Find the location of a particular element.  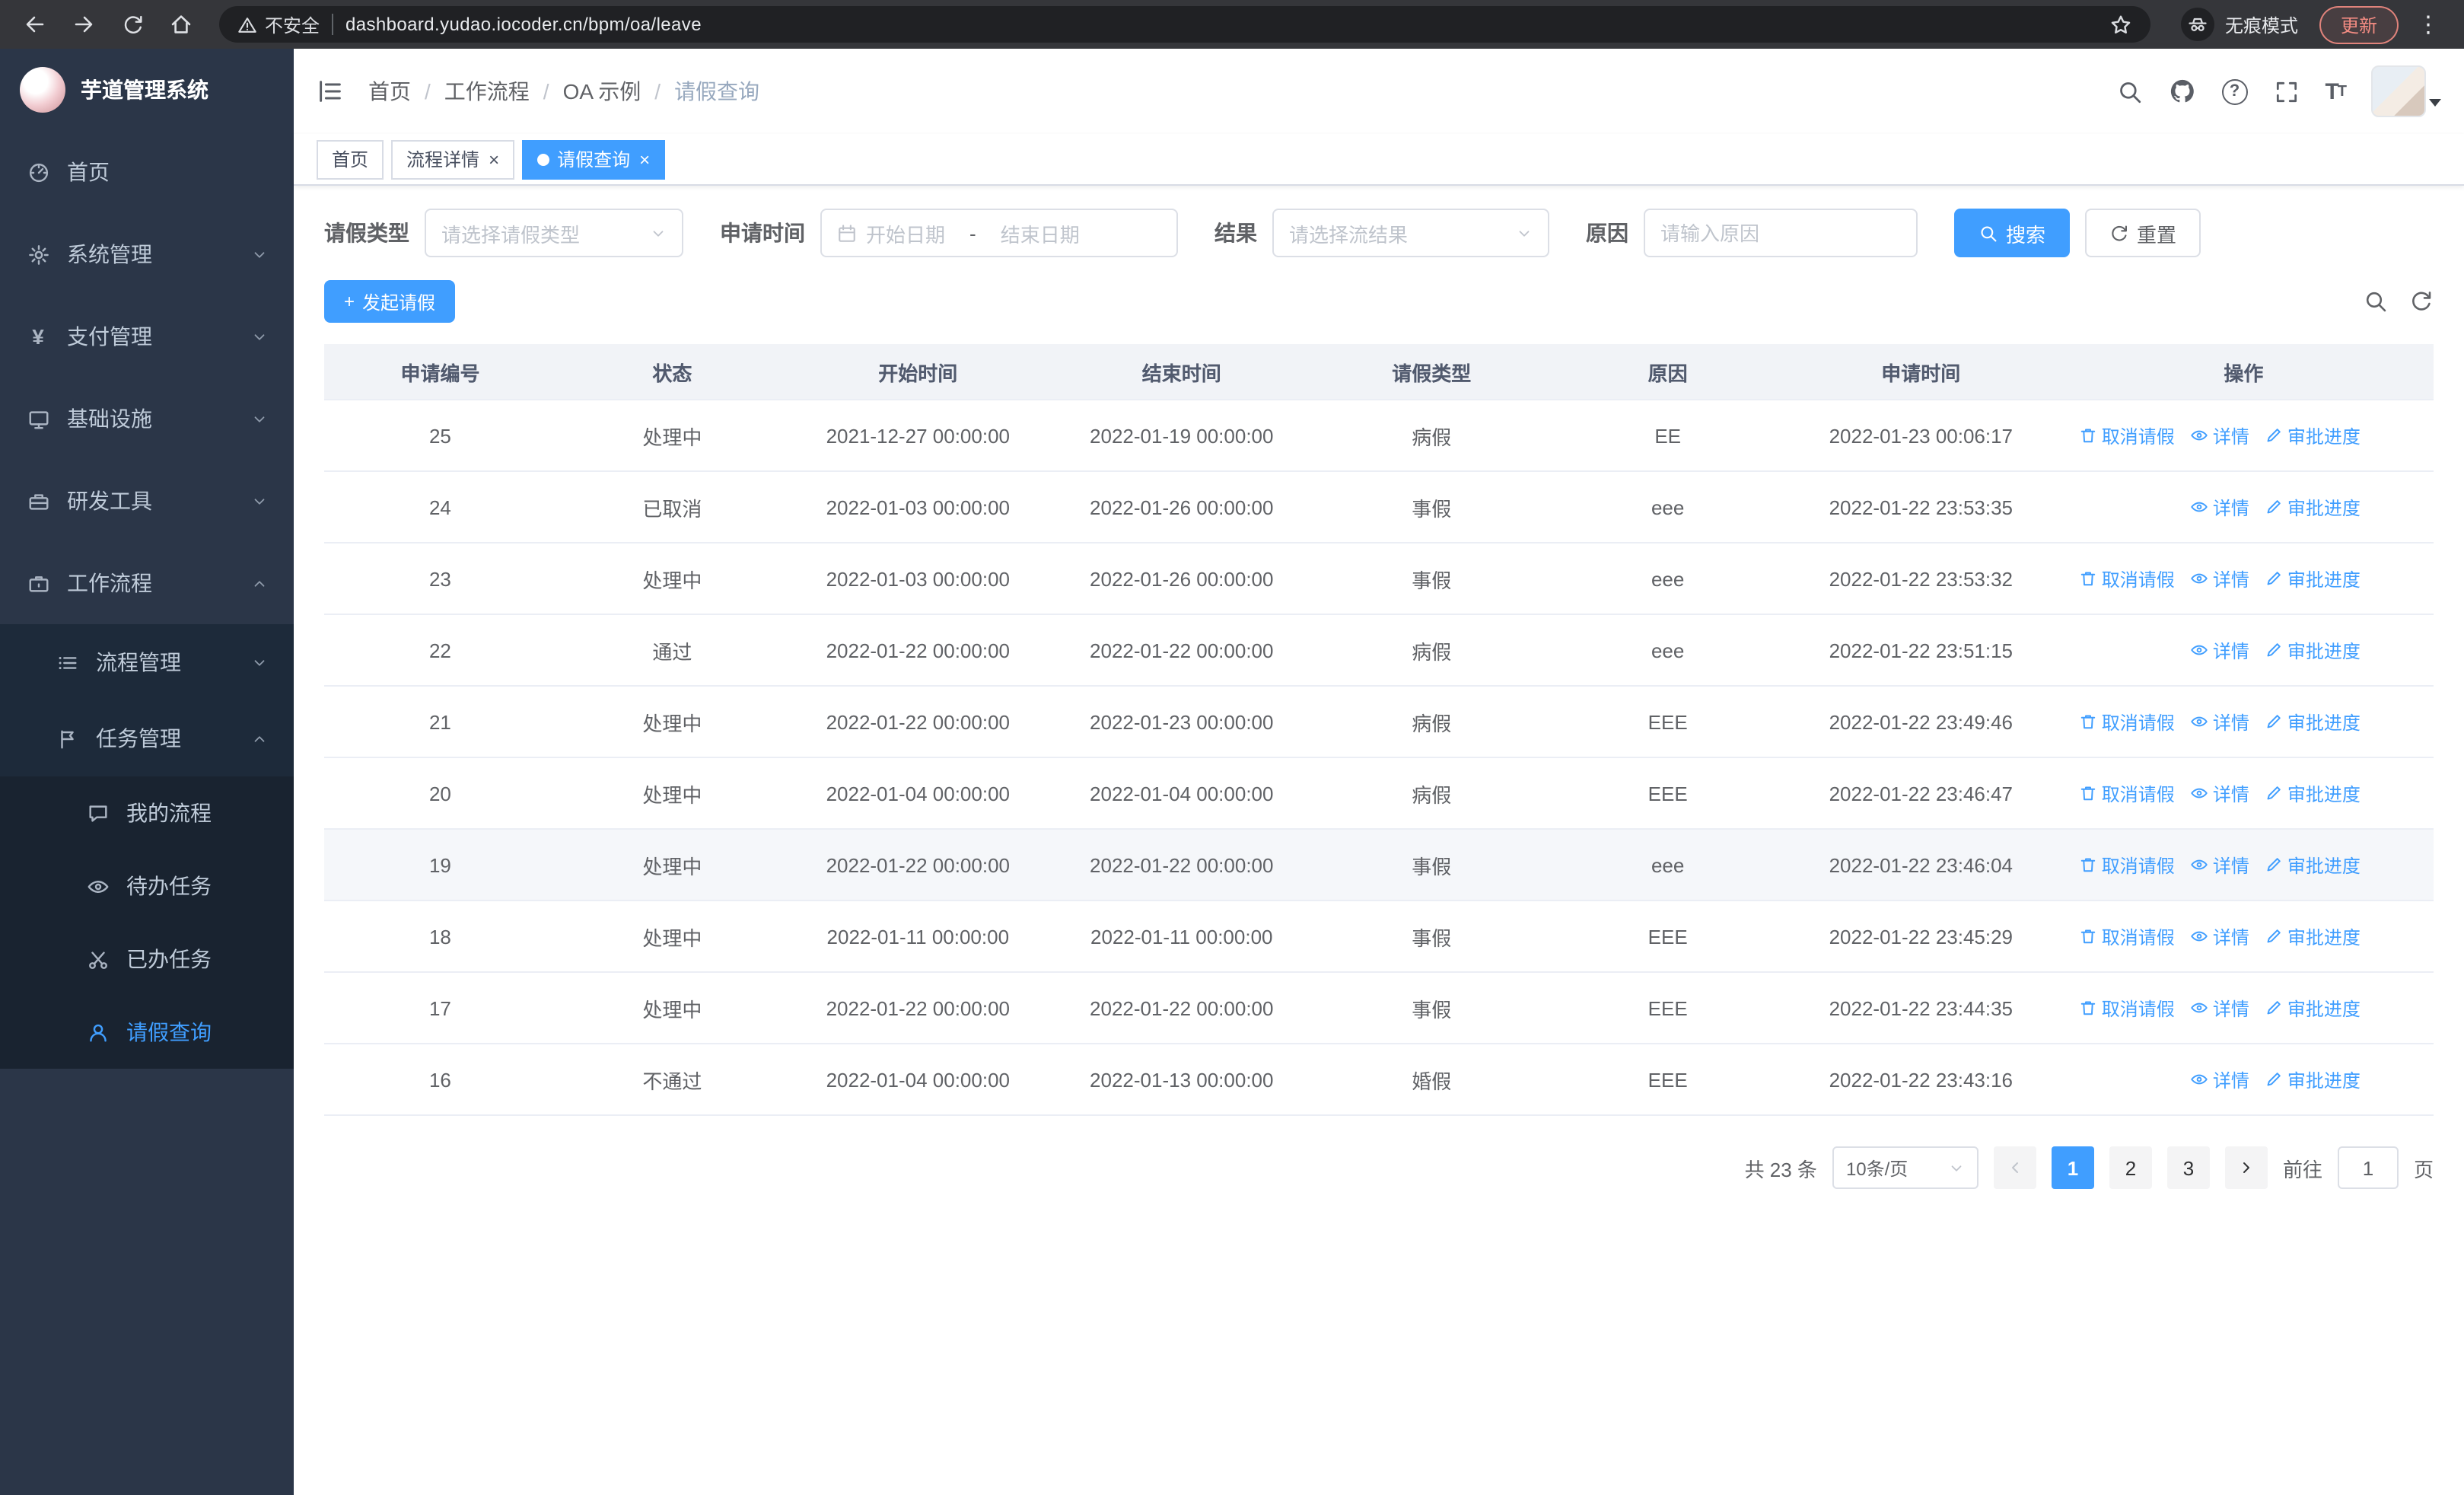

breadcrumb-item: 工作流程 is located at coordinates (487, 92).